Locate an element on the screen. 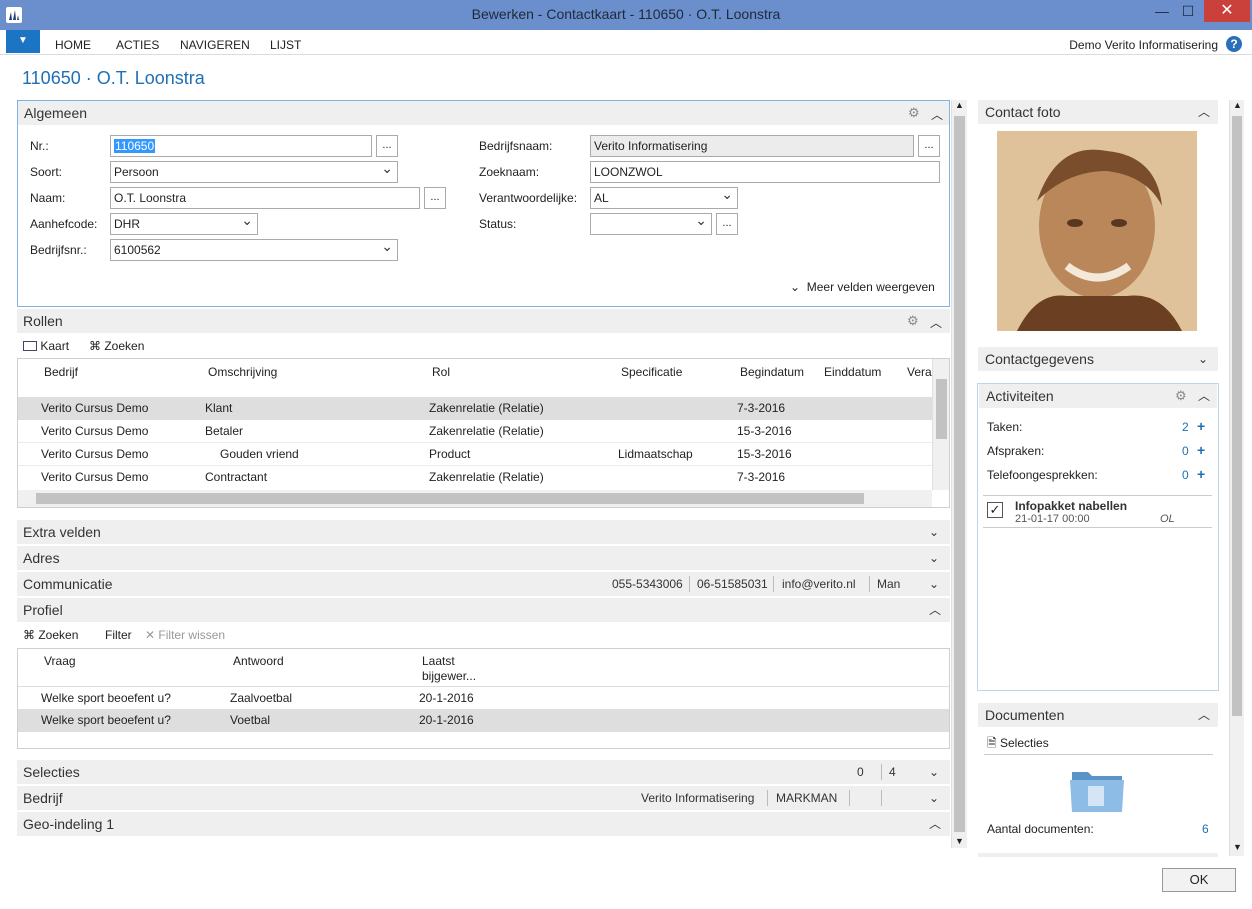 The image size is (1252, 909). status-select is located at coordinates (651, 222).